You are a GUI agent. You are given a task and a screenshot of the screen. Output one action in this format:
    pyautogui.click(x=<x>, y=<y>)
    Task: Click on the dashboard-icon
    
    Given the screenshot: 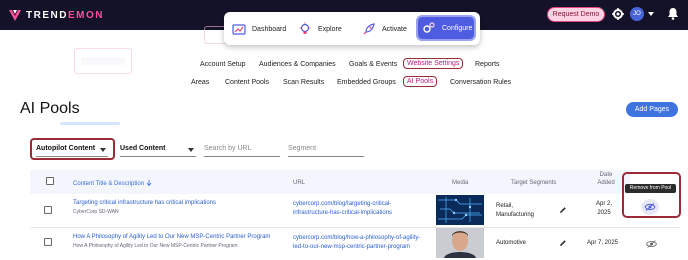 What is the action you would take?
    pyautogui.click(x=239, y=29)
    